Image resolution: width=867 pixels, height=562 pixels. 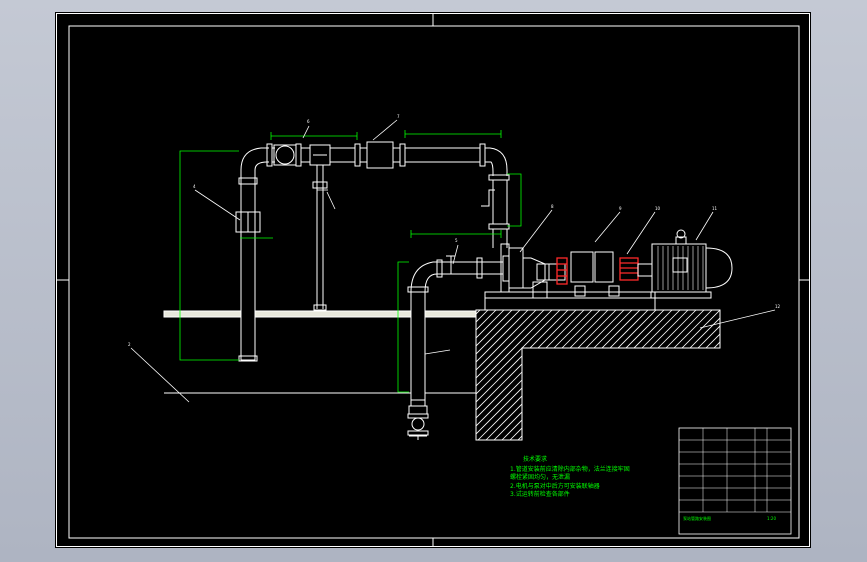 I want to click on svg-text: 10, so click(x=658, y=208).